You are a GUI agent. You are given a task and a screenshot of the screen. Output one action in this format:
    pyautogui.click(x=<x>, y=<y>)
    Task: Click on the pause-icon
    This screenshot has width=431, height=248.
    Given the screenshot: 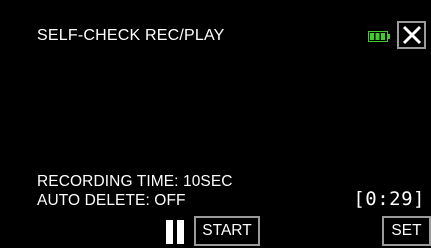 What is the action you would take?
    pyautogui.click(x=175, y=232)
    